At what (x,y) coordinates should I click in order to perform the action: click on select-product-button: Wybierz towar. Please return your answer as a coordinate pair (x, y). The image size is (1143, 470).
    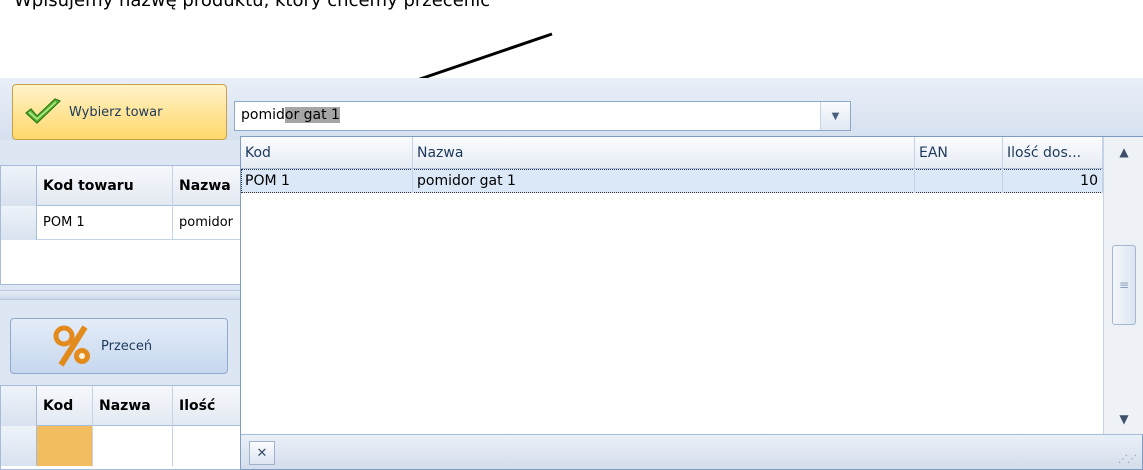
    Looking at the image, I should click on (119, 112).